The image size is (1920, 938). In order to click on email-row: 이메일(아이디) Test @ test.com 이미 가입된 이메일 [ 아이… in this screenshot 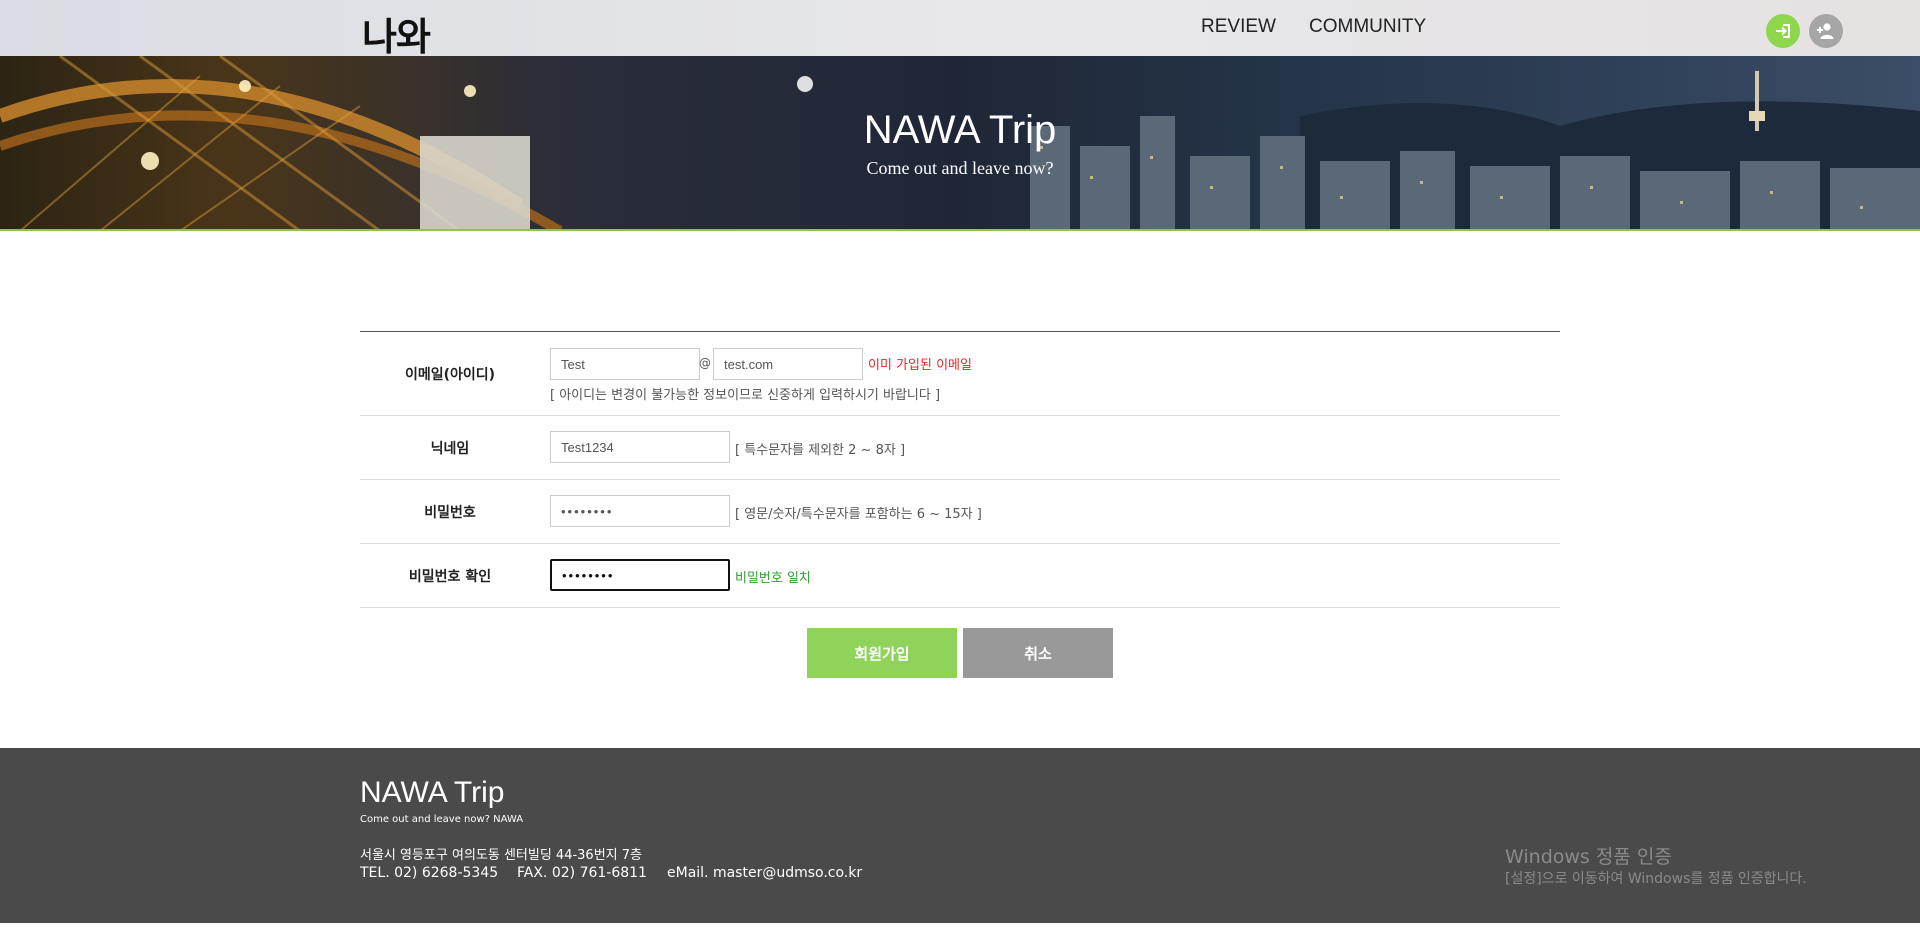, I will do `click(960, 374)`.